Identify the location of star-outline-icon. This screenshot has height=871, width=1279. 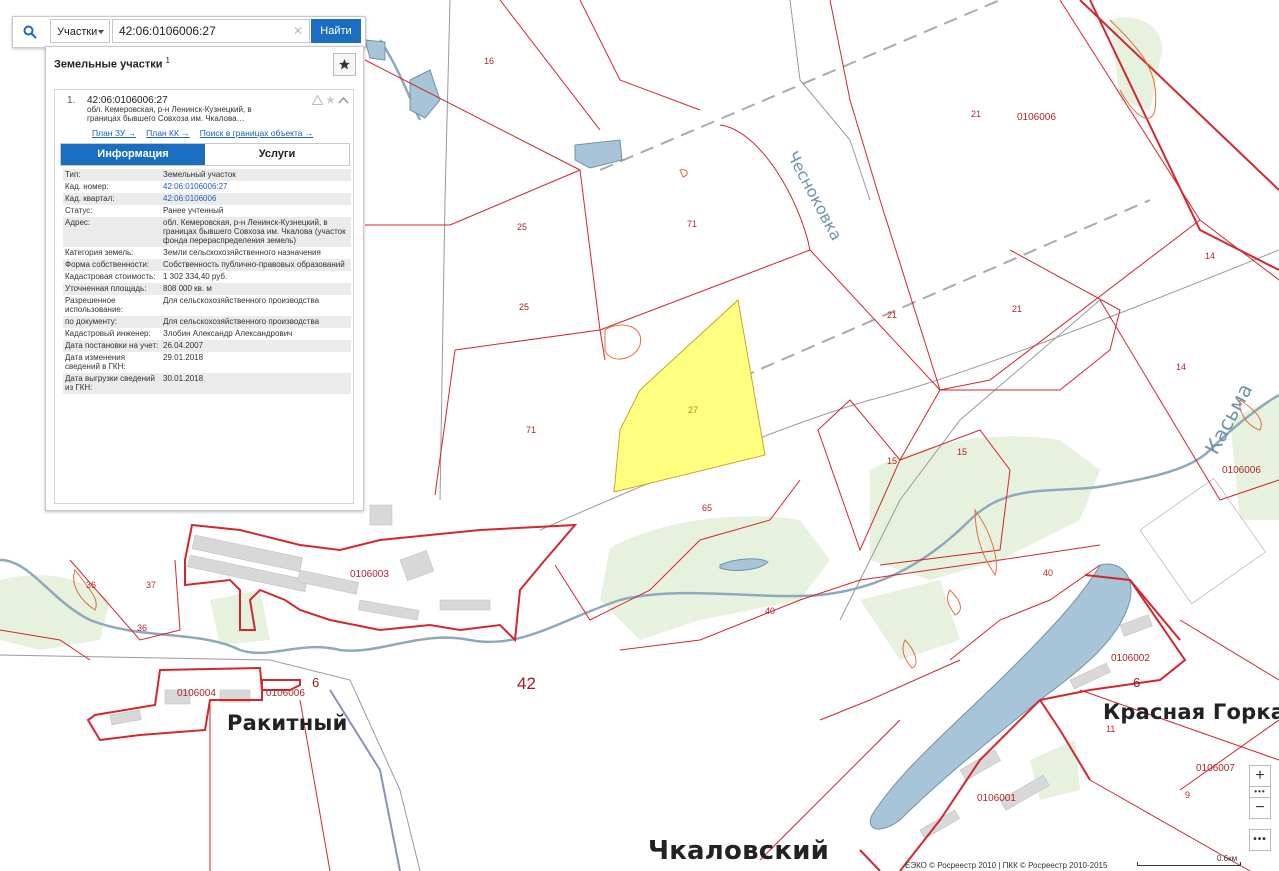
(330, 100).